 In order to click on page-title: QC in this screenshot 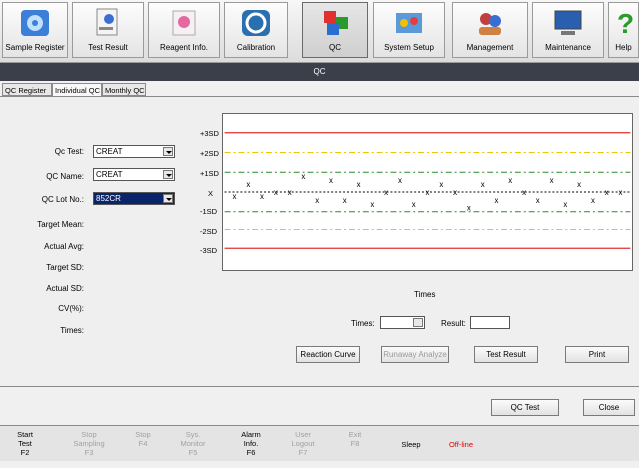, I will do `click(319, 72)`.